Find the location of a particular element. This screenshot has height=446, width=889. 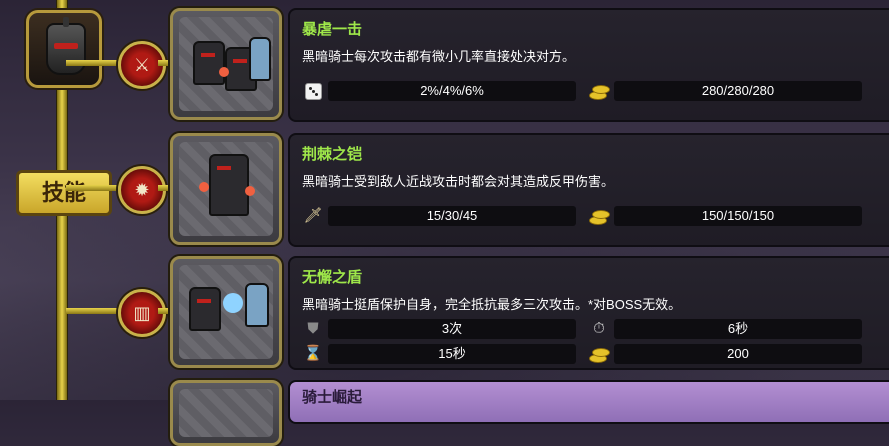

enemy-figure is located at coordinates (209, 63).